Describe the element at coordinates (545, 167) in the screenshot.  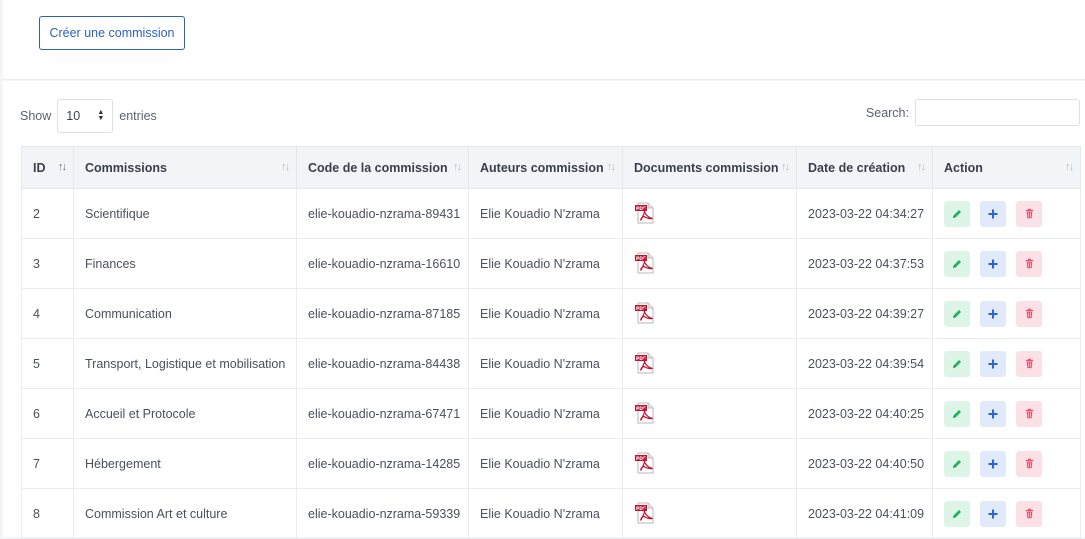
I see `column-header-authors: Auteurs commission ↑↓` at that location.